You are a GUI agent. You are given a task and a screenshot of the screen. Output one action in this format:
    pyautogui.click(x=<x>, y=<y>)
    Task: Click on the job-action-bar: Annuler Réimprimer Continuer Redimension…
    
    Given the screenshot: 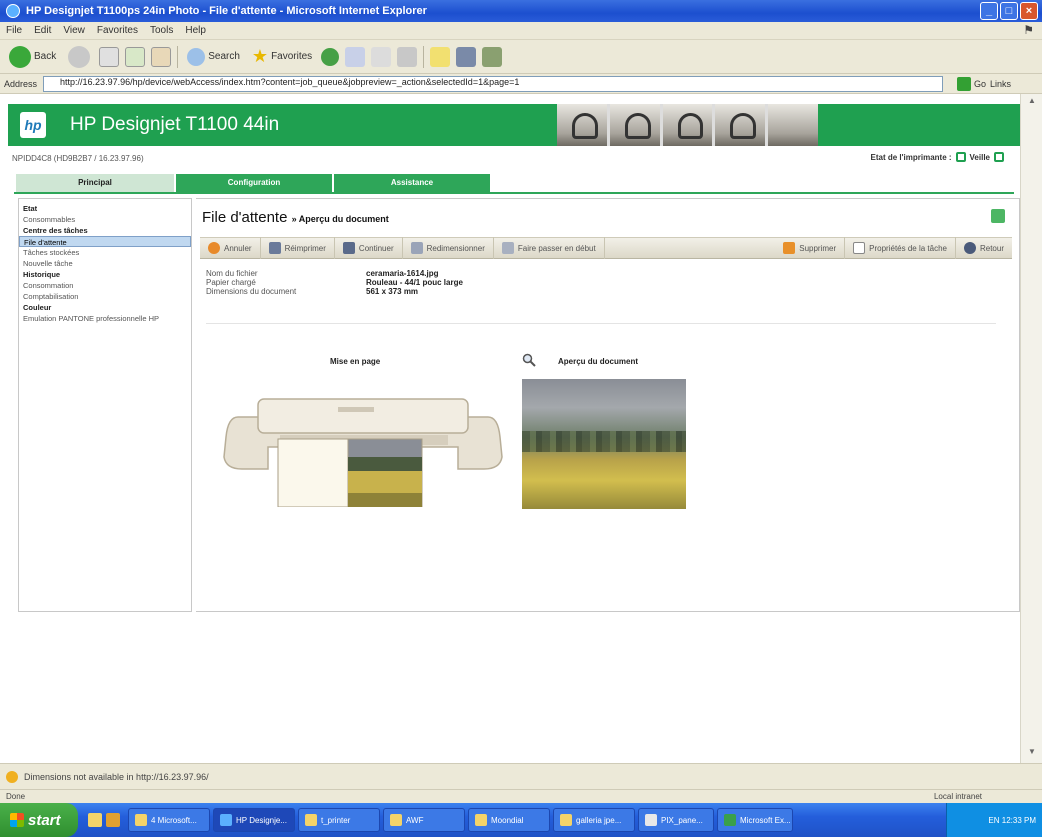 What is the action you would take?
    pyautogui.click(x=606, y=248)
    